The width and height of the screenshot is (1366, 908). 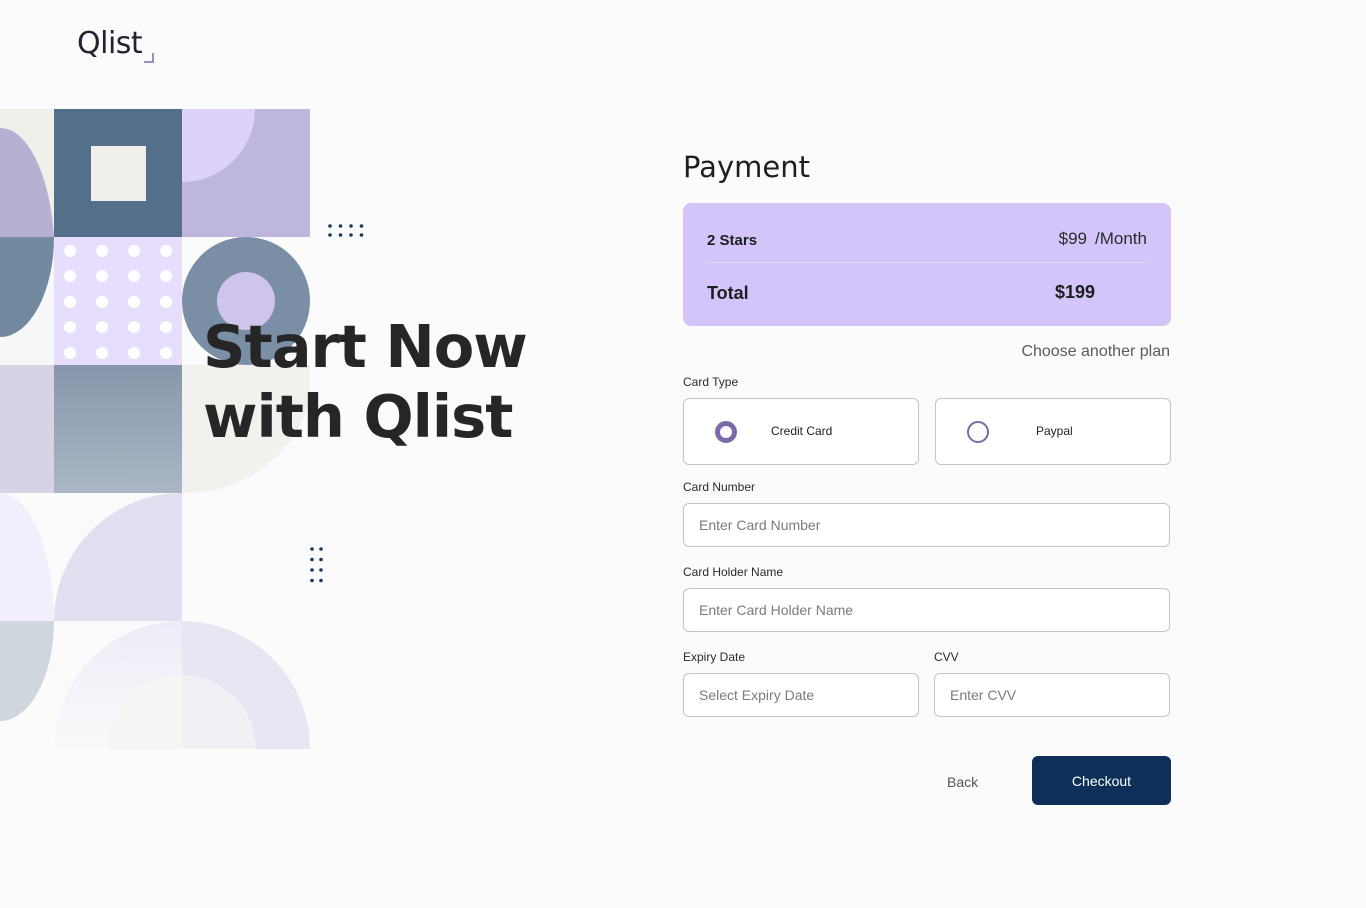 What do you see at coordinates (714, 657) in the screenshot?
I see `expiry-date-label: Expiry Date` at bounding box center [714, 657].